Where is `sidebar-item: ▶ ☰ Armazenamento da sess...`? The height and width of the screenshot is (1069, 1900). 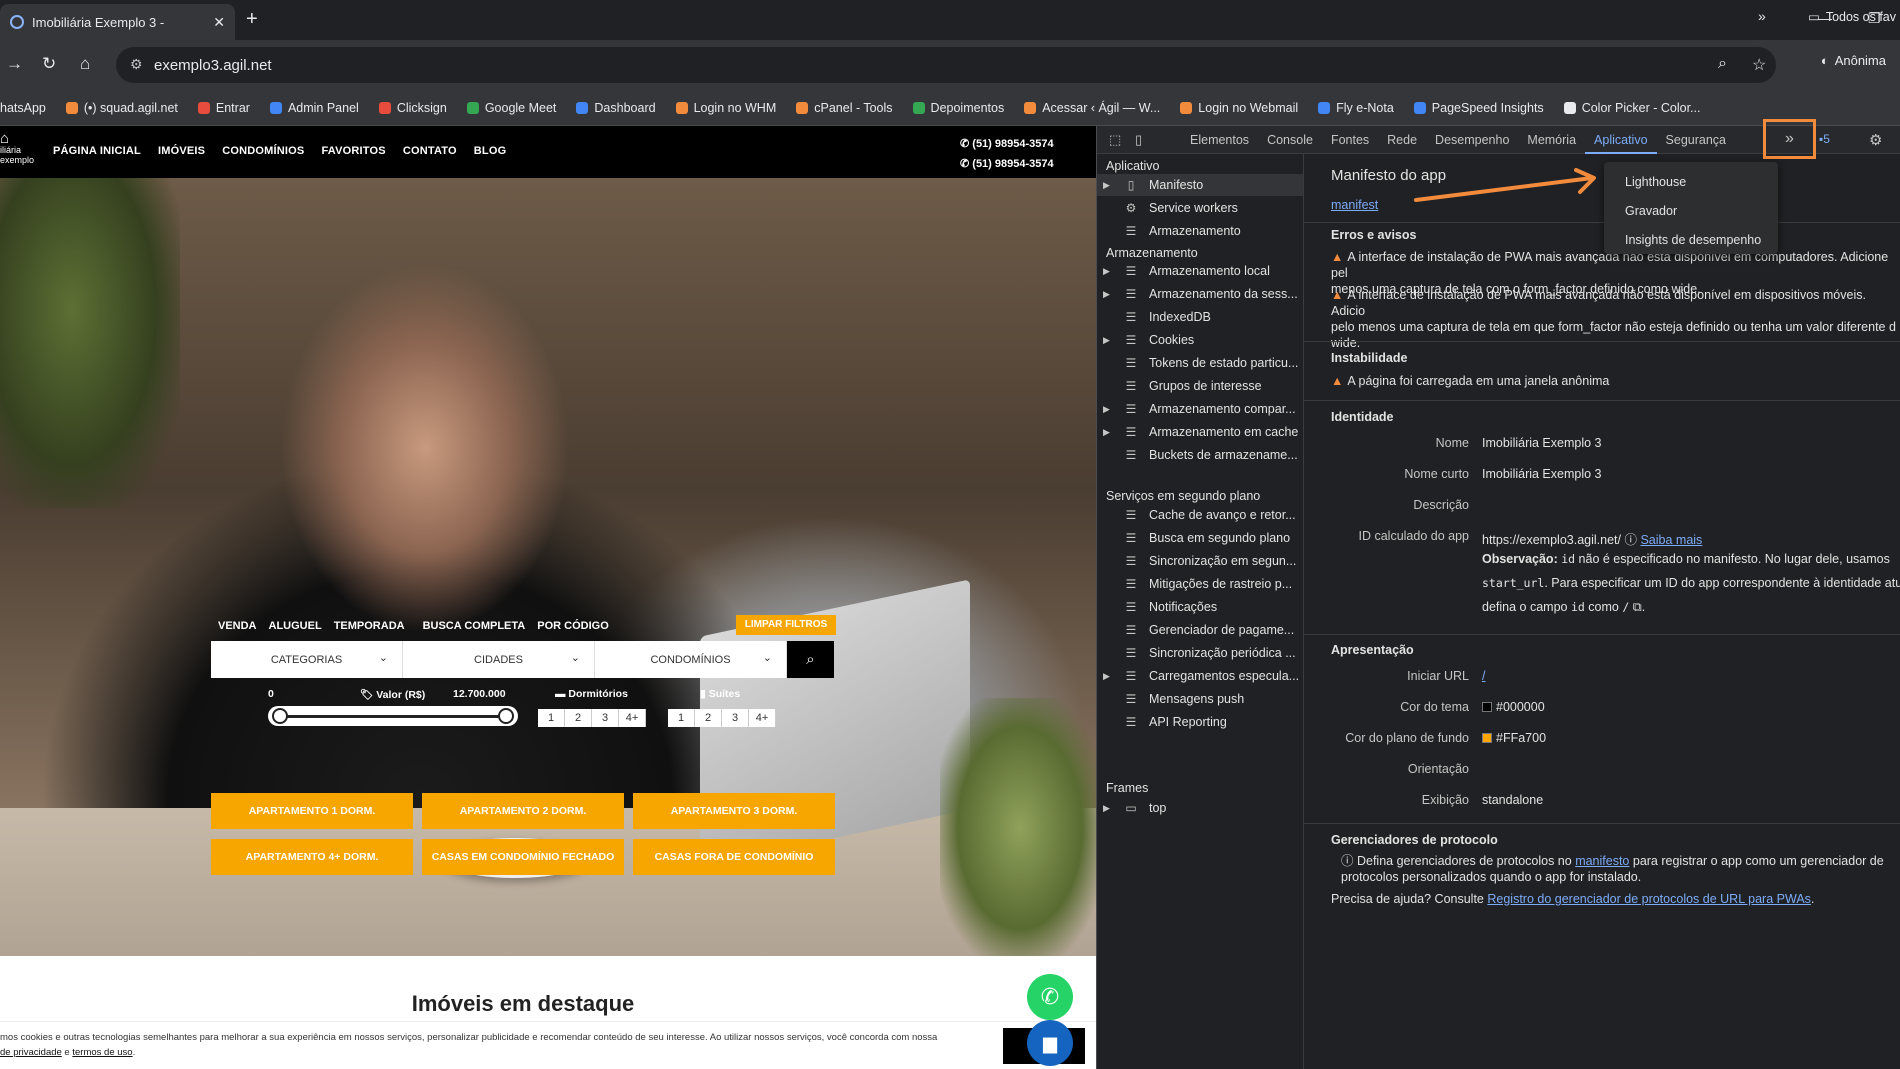 sidebar-item: ▶ ☰ Armazenamento da sess... is located at coordinates (1200, 294).